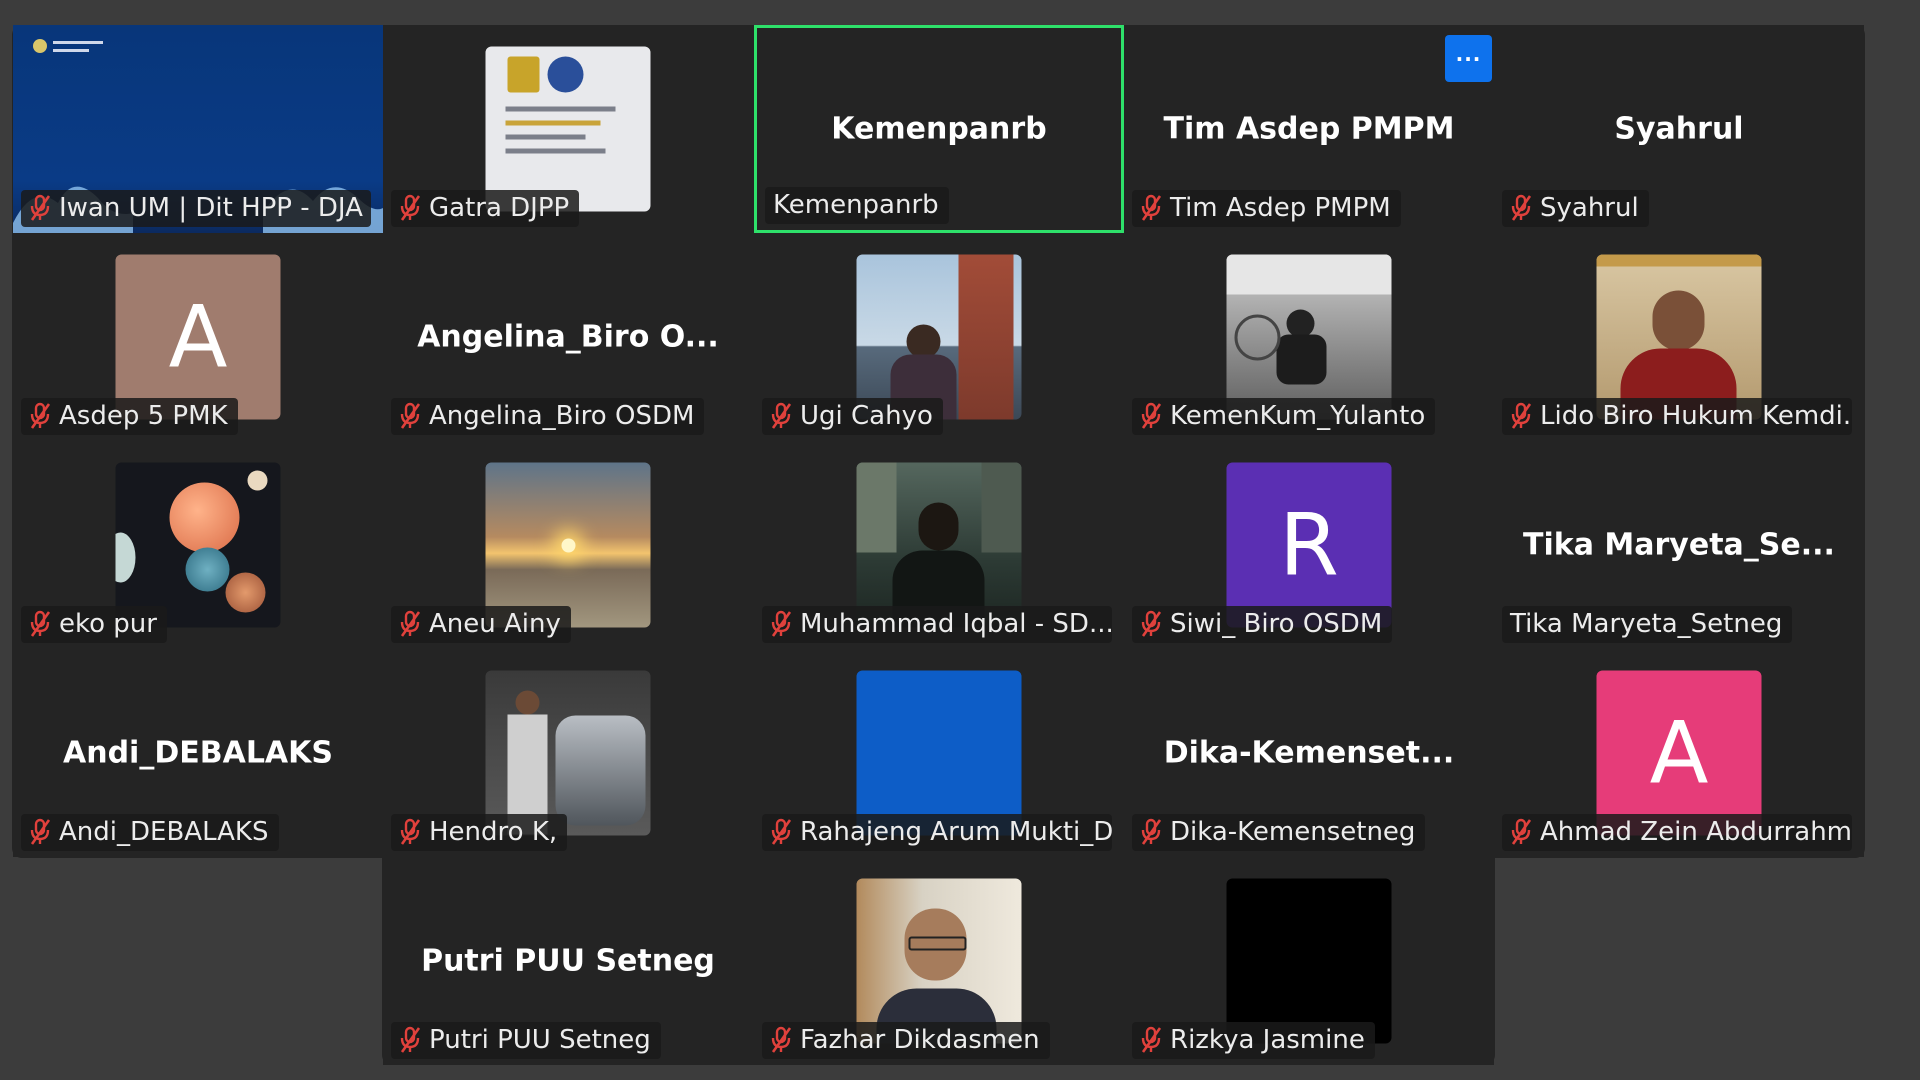  I want to click on participant-name: Hendro K,, so click(493, 832).